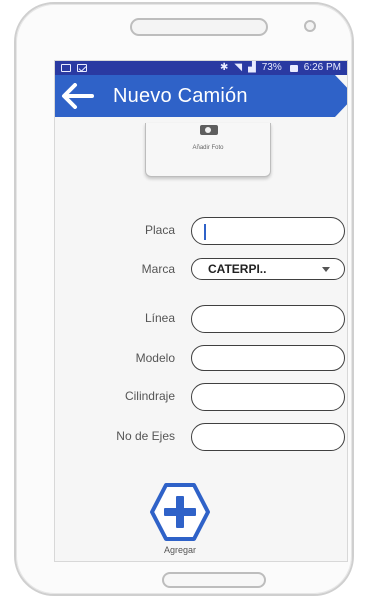  What do you see at coordinates (205, 232) in the screenshot?
I see `text-cursor` at bounding box center [205, 232].